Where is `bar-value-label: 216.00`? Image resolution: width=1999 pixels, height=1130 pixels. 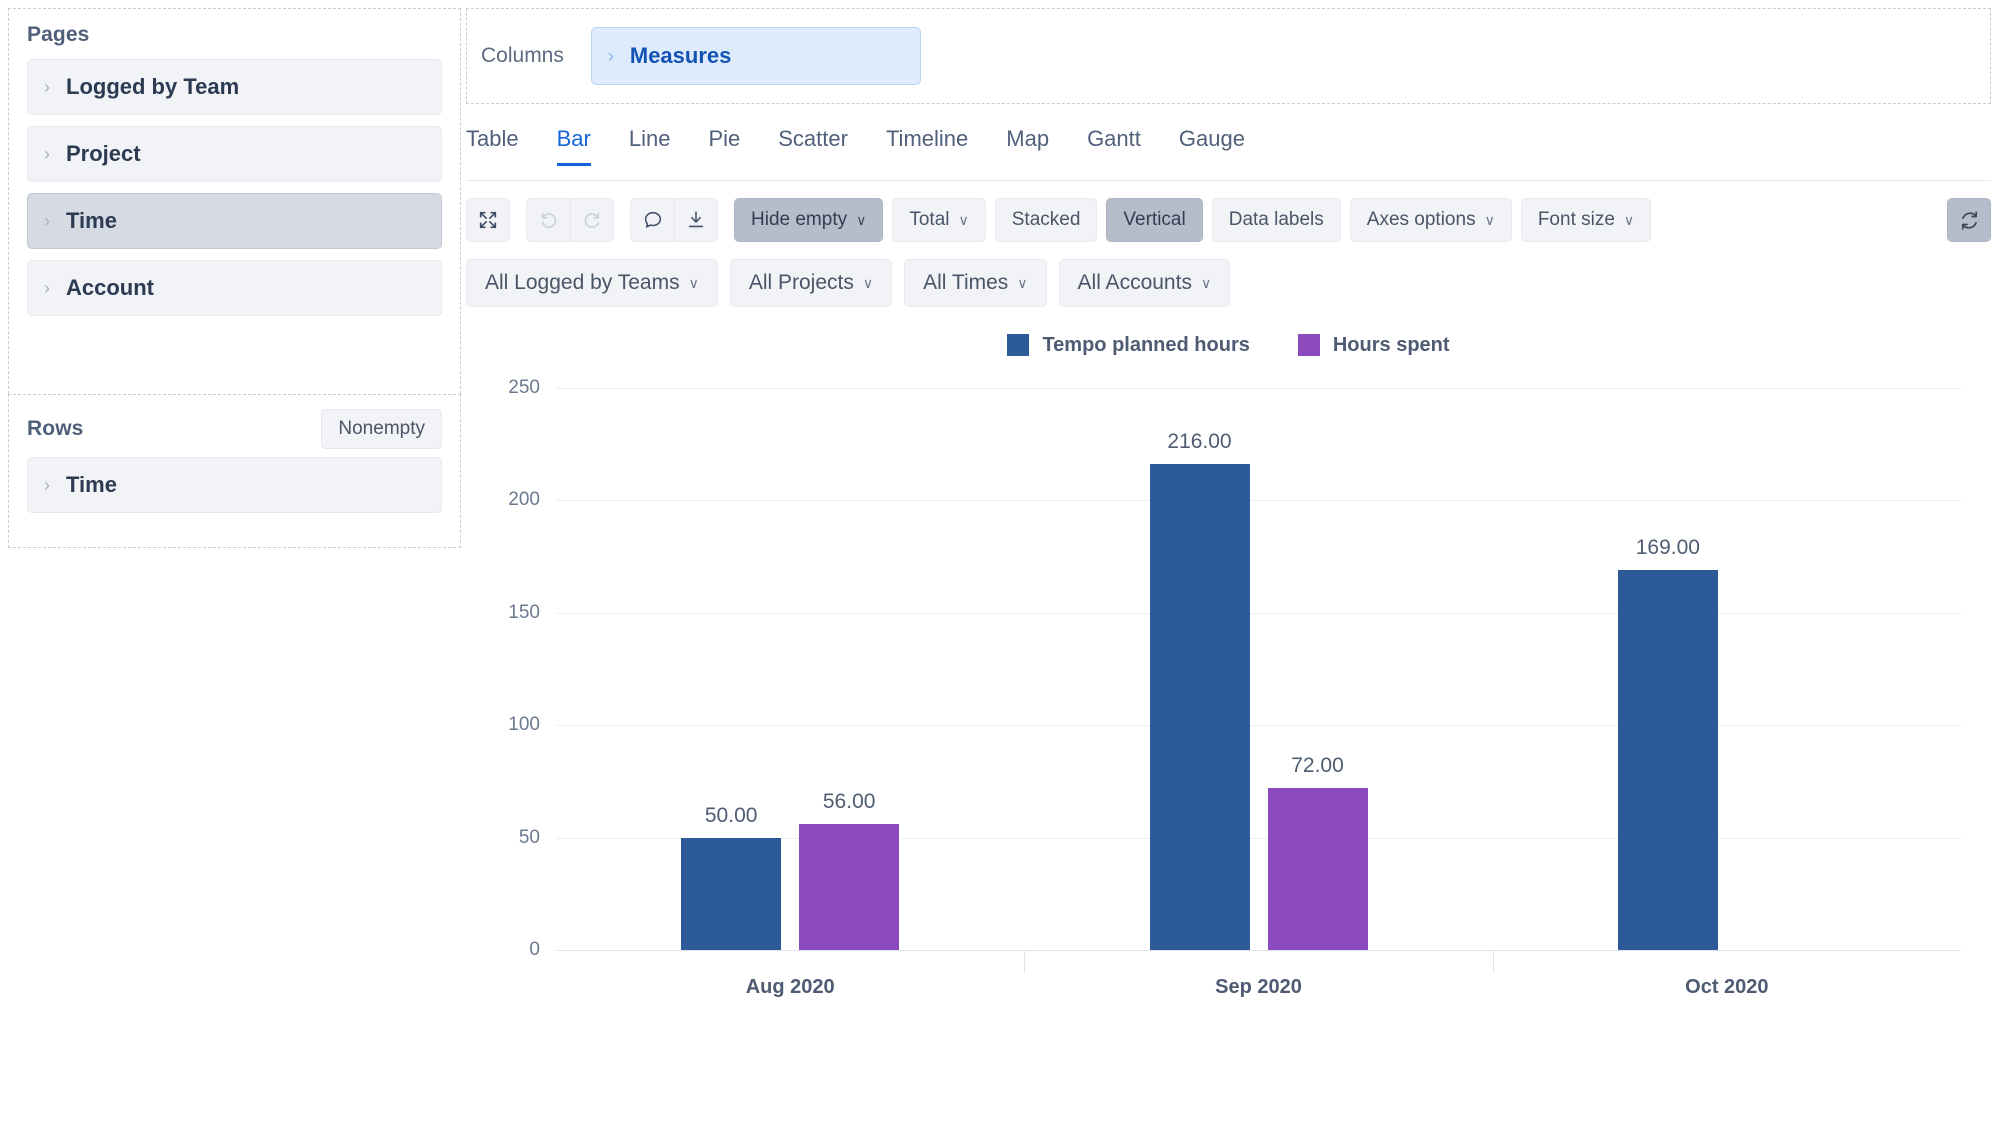 bar-value-label: 216.00 is located at coordinates (1199, 442).